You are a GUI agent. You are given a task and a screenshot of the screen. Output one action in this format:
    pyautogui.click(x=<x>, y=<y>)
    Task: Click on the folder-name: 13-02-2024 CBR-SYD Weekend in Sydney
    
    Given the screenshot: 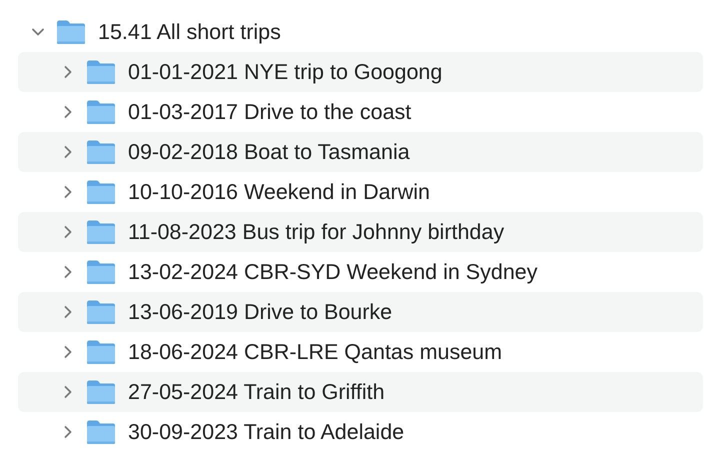 What is the action you would take?
    pyautogui.click(x=333, y=272)
    